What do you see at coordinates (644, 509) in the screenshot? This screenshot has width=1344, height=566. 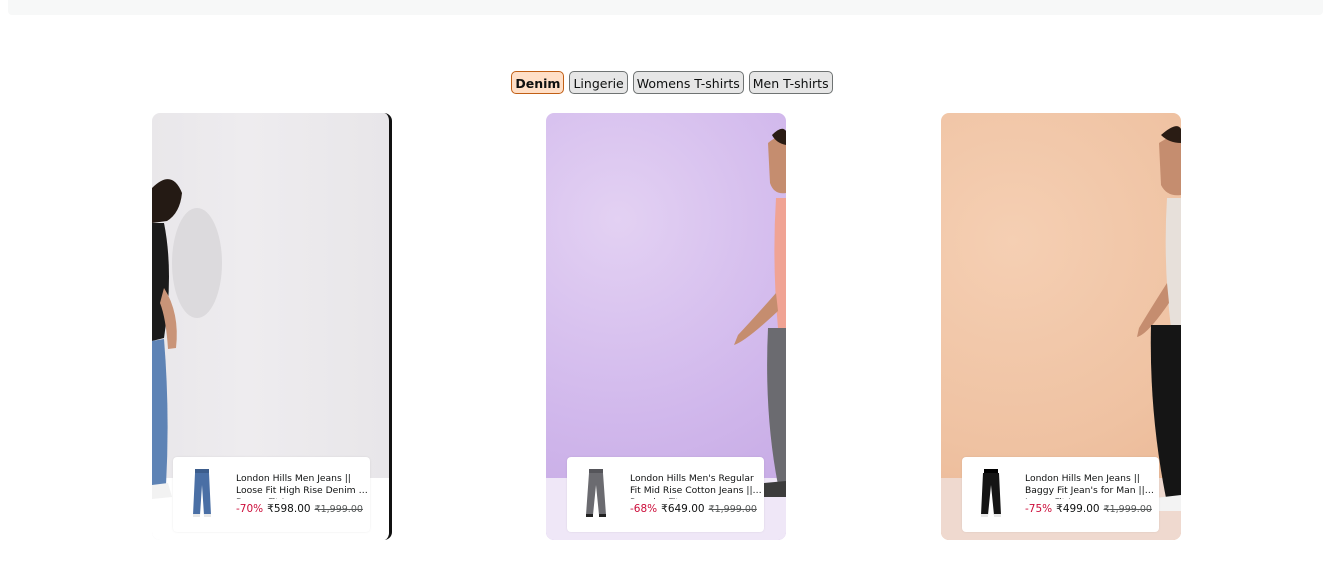 I see `discount-badge: -68%` at bounding box center [644, 509].